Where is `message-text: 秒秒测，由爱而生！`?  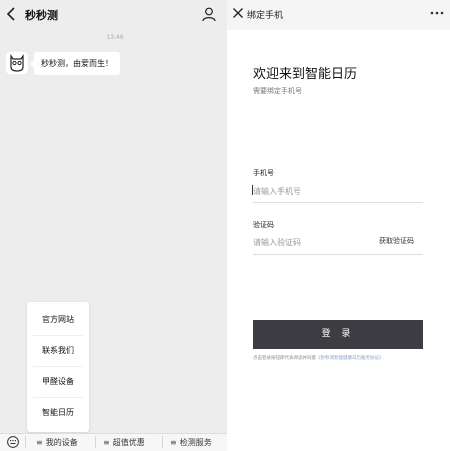 message-text: 秒秒测，由爱而生！ is located at coordinates (77, 63).